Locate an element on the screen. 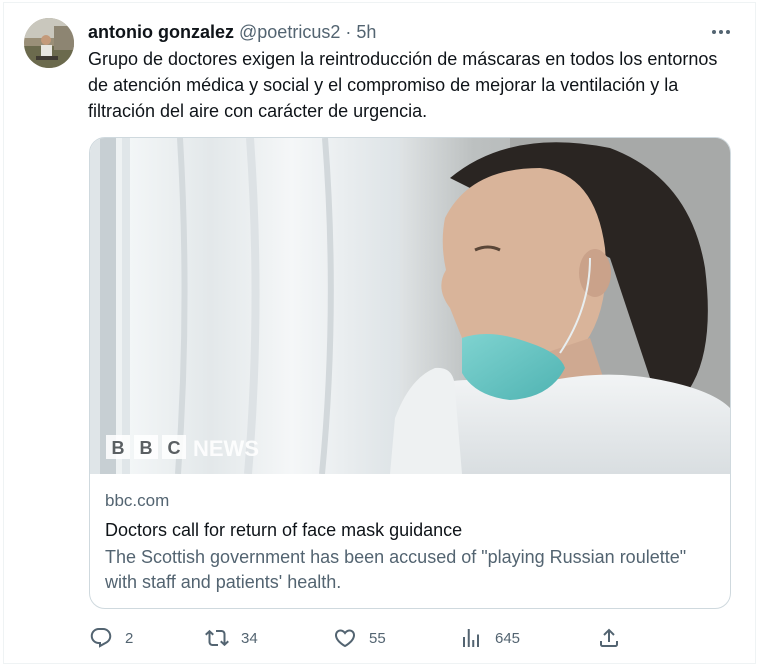 The image size is (762, 668). like-count: 55 is located at coordinates (377, 638).